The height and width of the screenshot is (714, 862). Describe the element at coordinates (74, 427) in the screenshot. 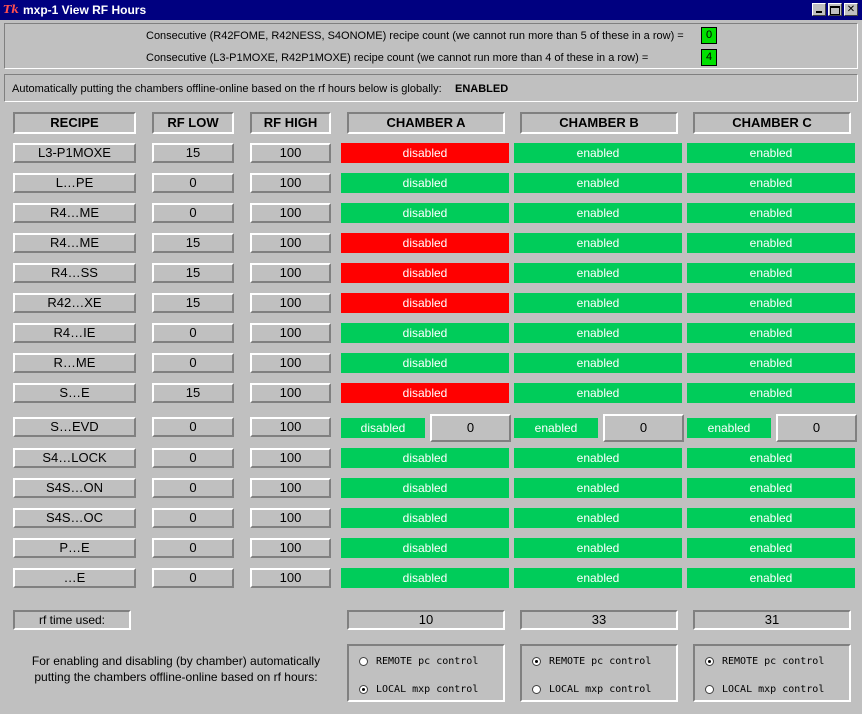

I see `recipe-name: S…EVD` at that location.